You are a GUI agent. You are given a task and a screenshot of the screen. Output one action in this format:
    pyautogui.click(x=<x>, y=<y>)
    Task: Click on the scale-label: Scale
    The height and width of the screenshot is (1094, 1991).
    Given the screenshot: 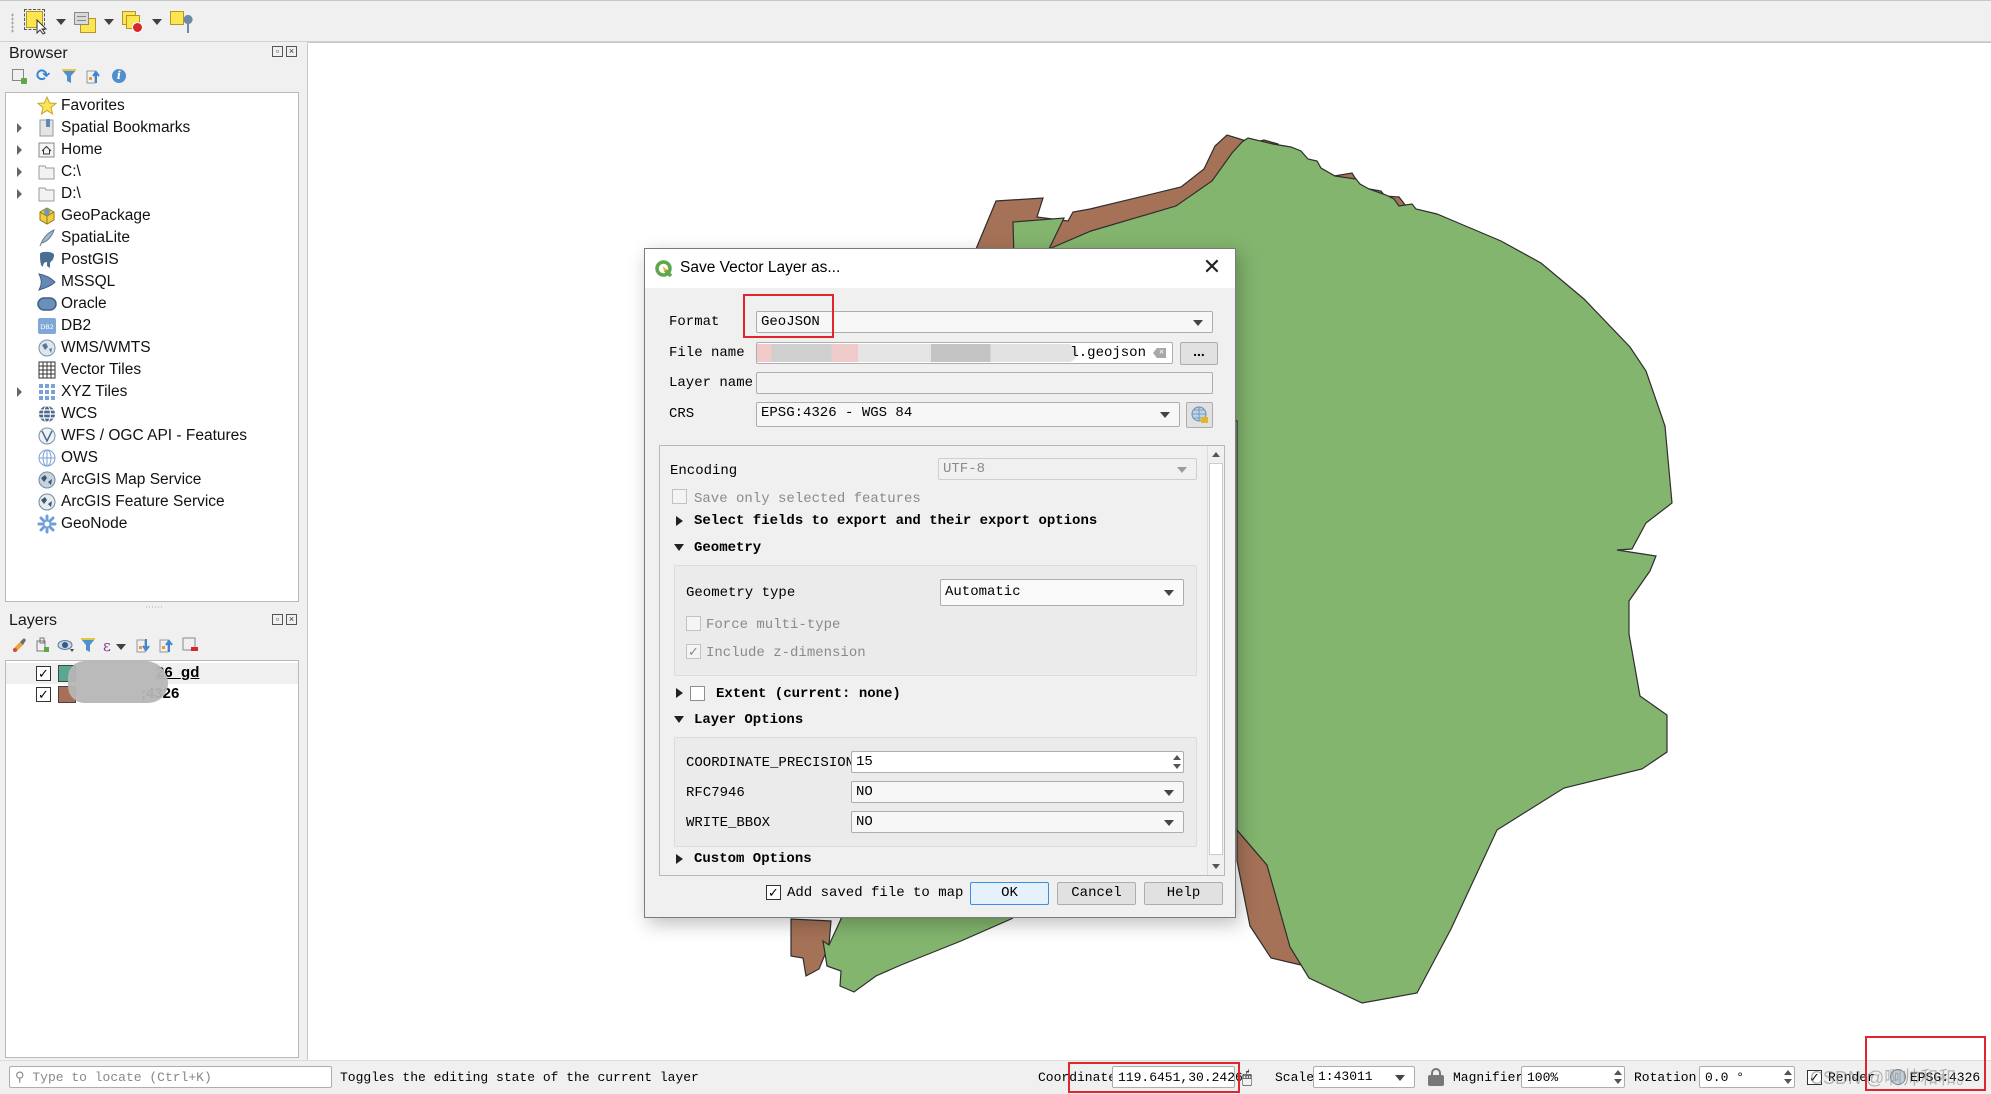 What is the action you would take?
    pyautogui.click(x=1295, y=1077)
    